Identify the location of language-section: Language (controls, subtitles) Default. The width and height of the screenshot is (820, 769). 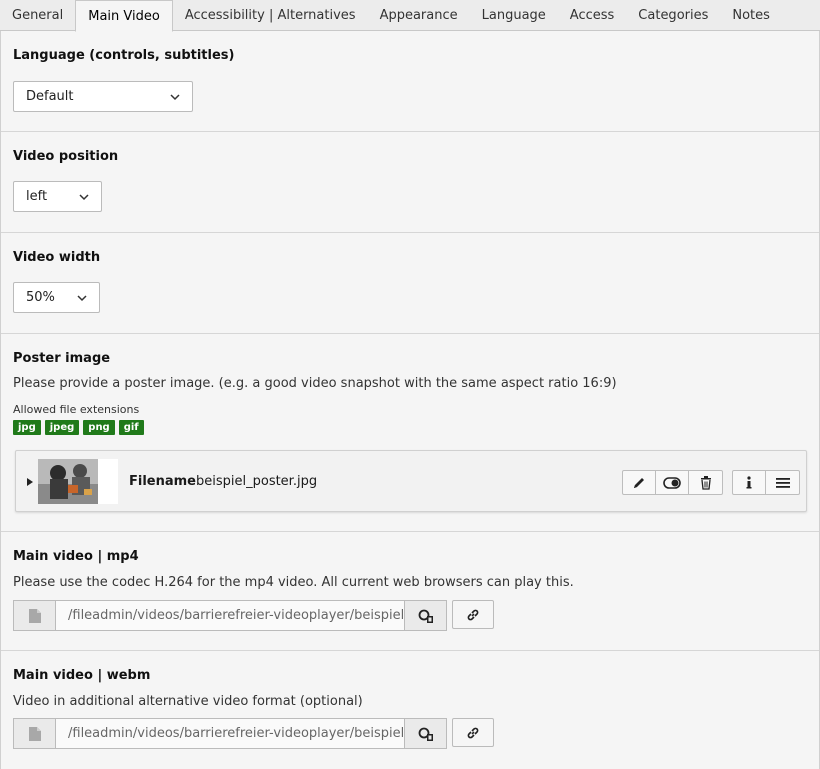
(410, 81).